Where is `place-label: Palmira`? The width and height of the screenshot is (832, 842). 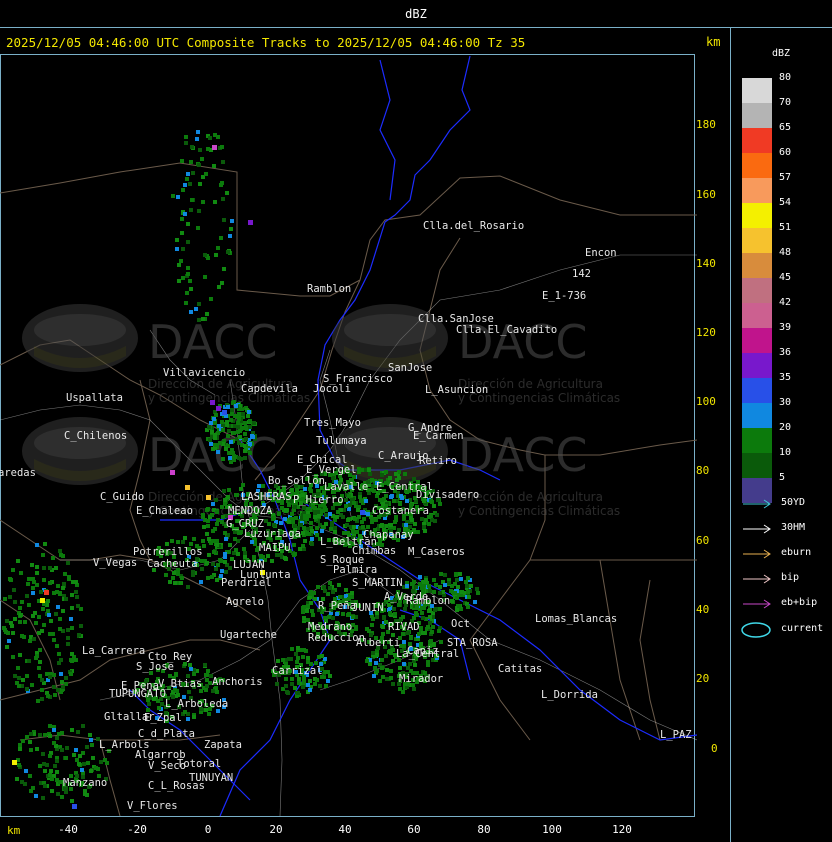
place-label: Palmira is located at coordinates (355, 570).